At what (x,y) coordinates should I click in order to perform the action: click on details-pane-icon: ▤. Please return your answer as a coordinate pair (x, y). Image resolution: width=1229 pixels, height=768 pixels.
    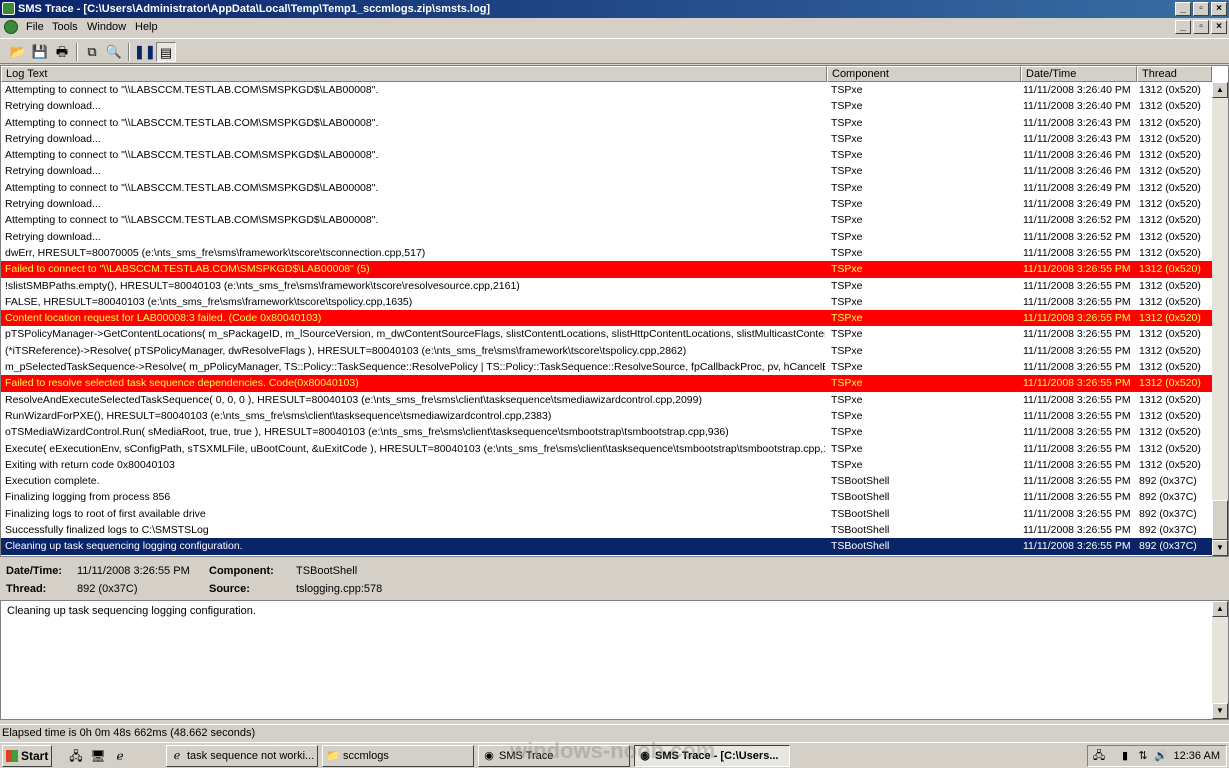
    Looking at the image, I should click on (166, 52).